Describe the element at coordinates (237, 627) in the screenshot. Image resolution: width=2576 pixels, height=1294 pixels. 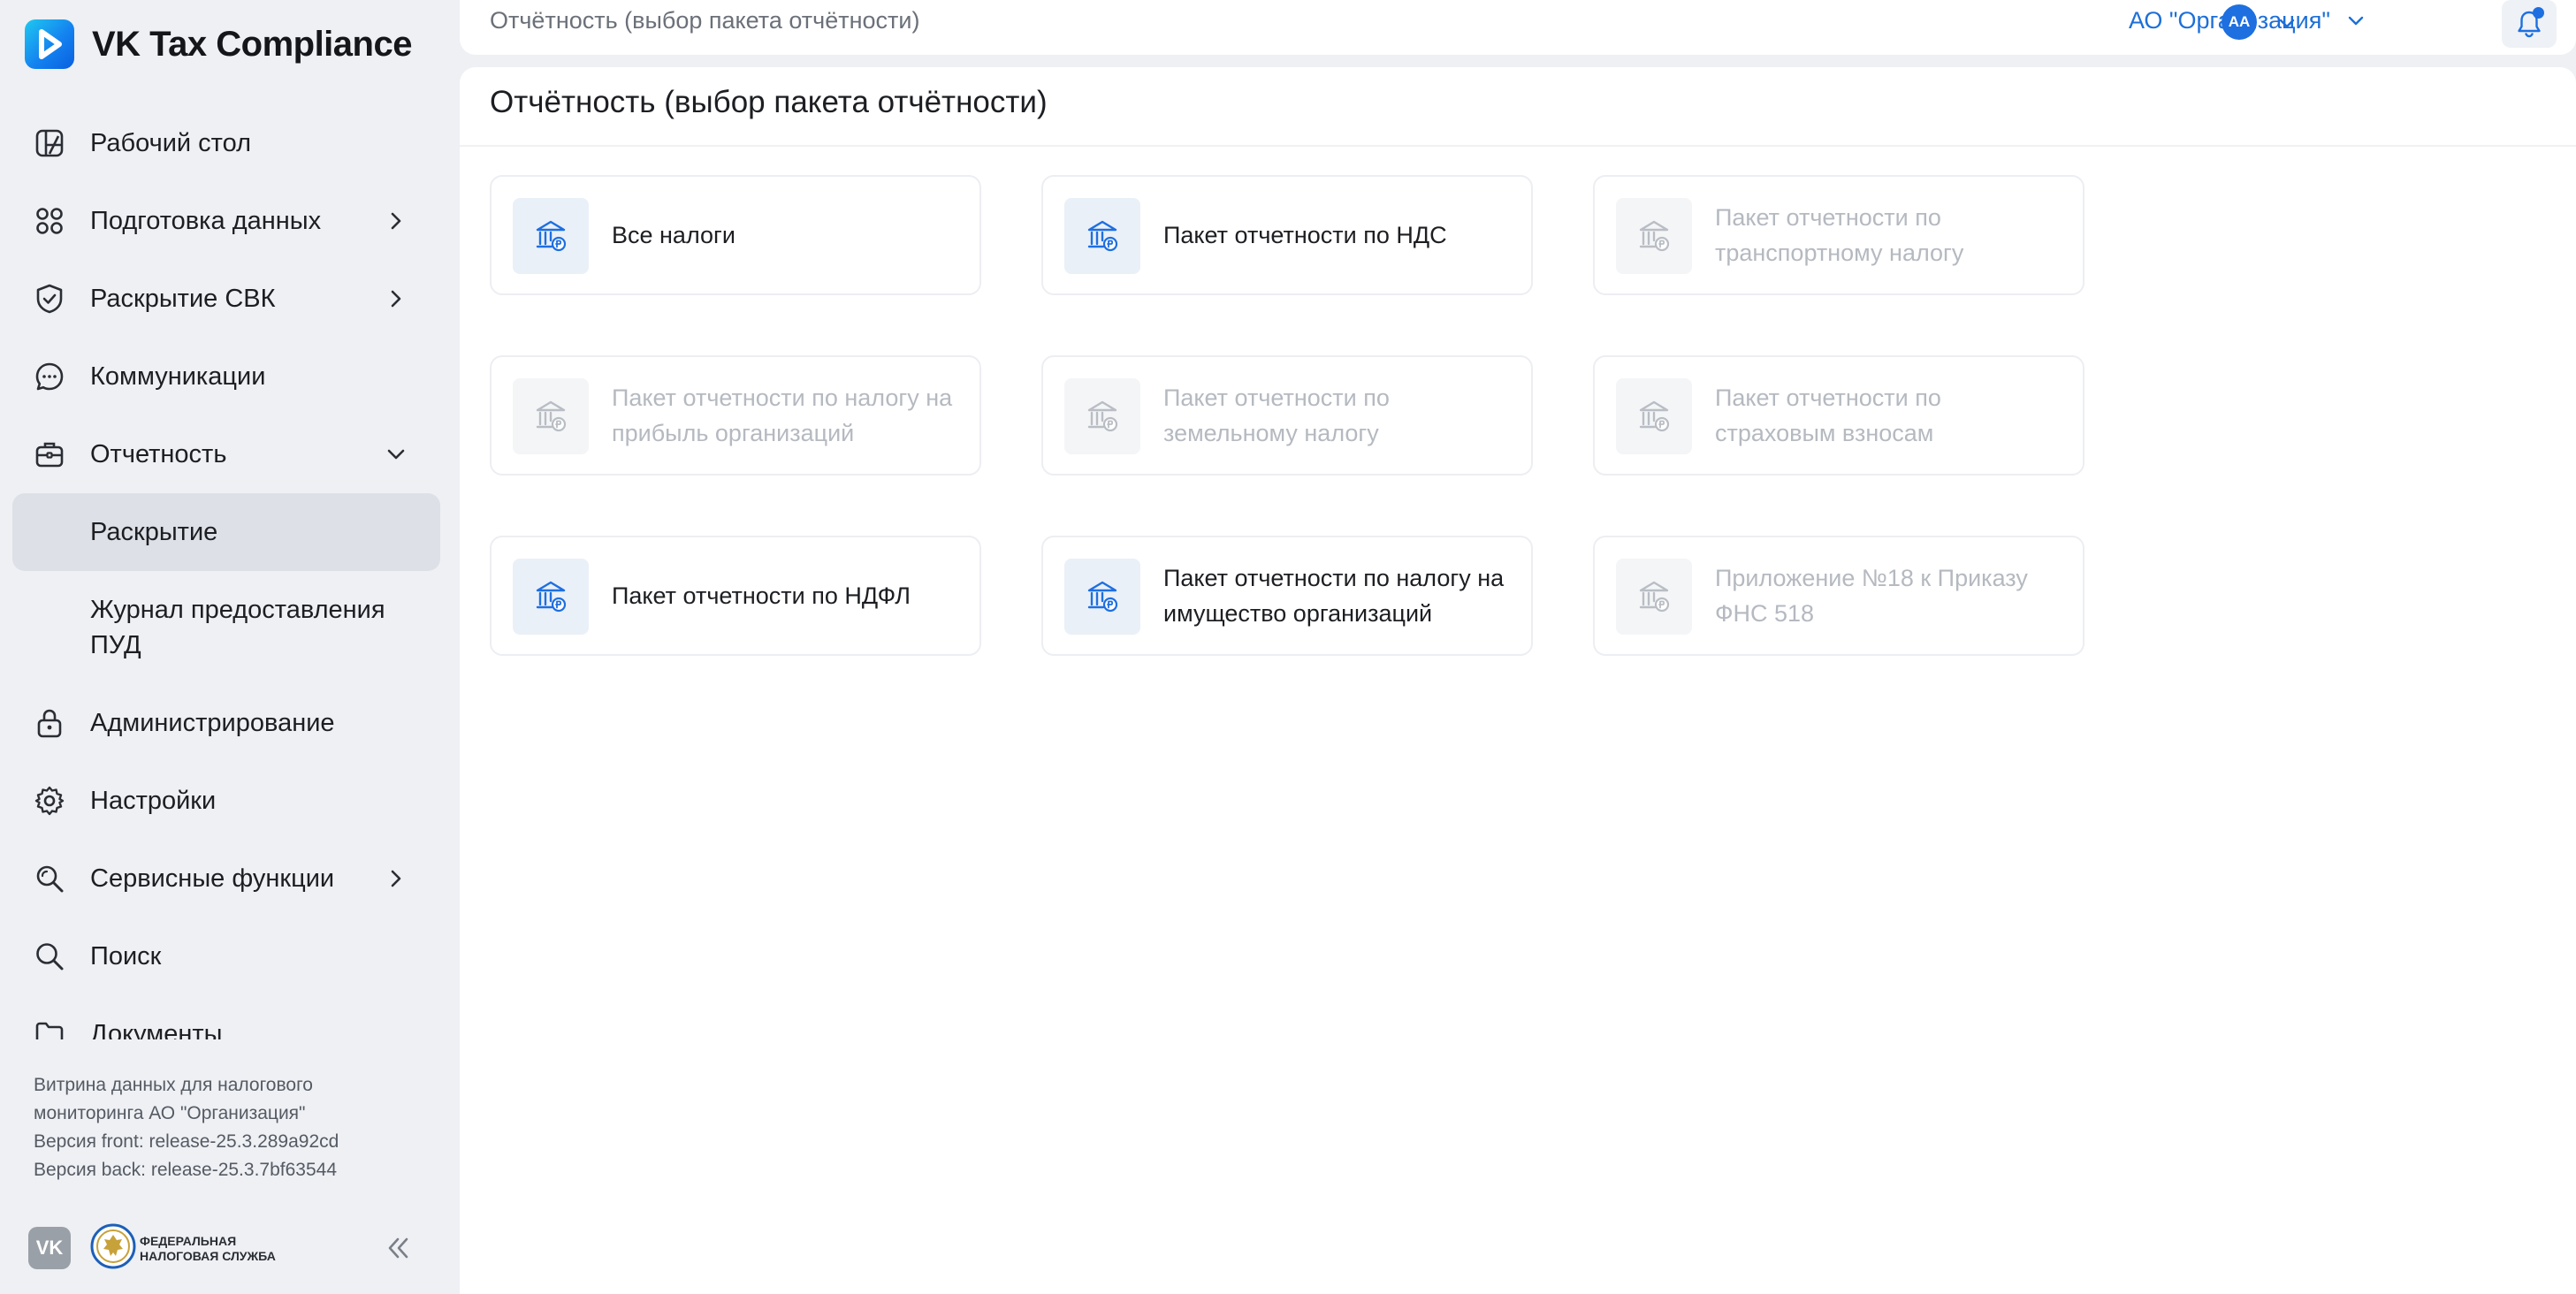
I see `sidebar-subitem-label: Журнал предоставления ПУД` at that location.